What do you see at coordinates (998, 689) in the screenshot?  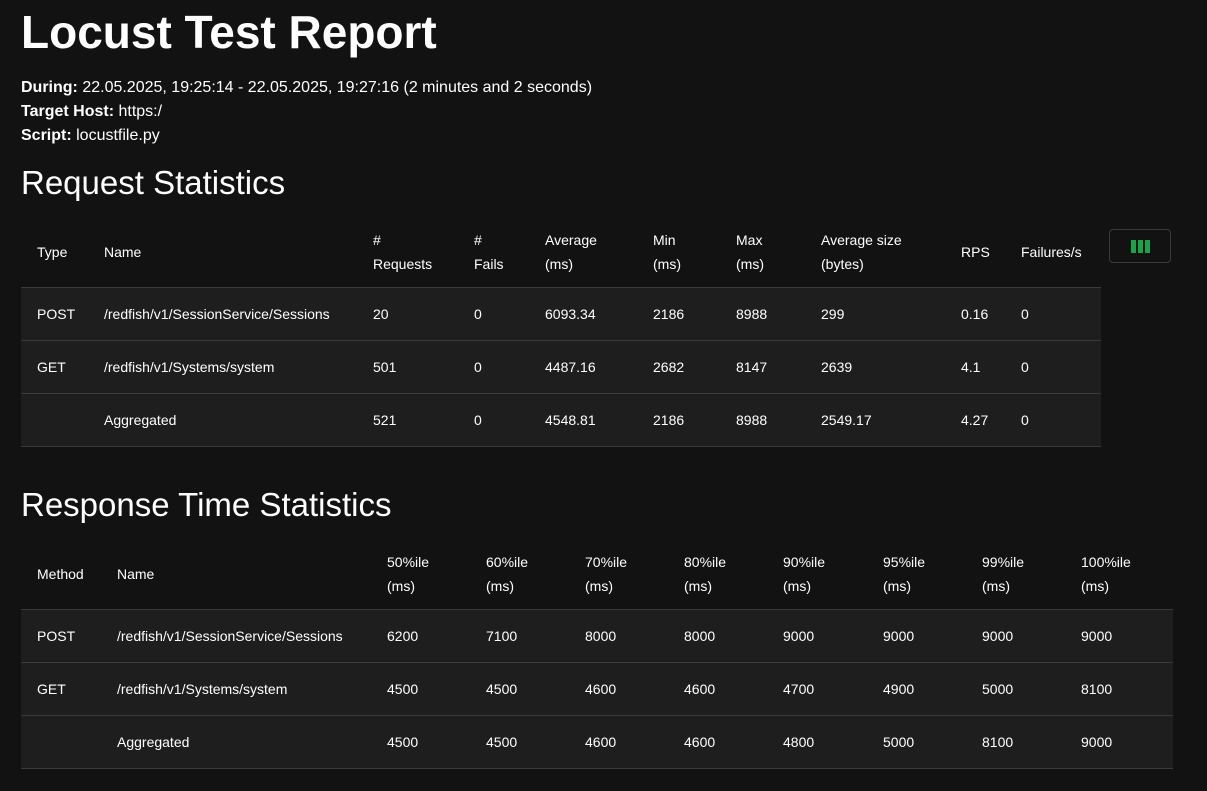 I see `cell-p99: 5000` at bounding box center [998, 689].